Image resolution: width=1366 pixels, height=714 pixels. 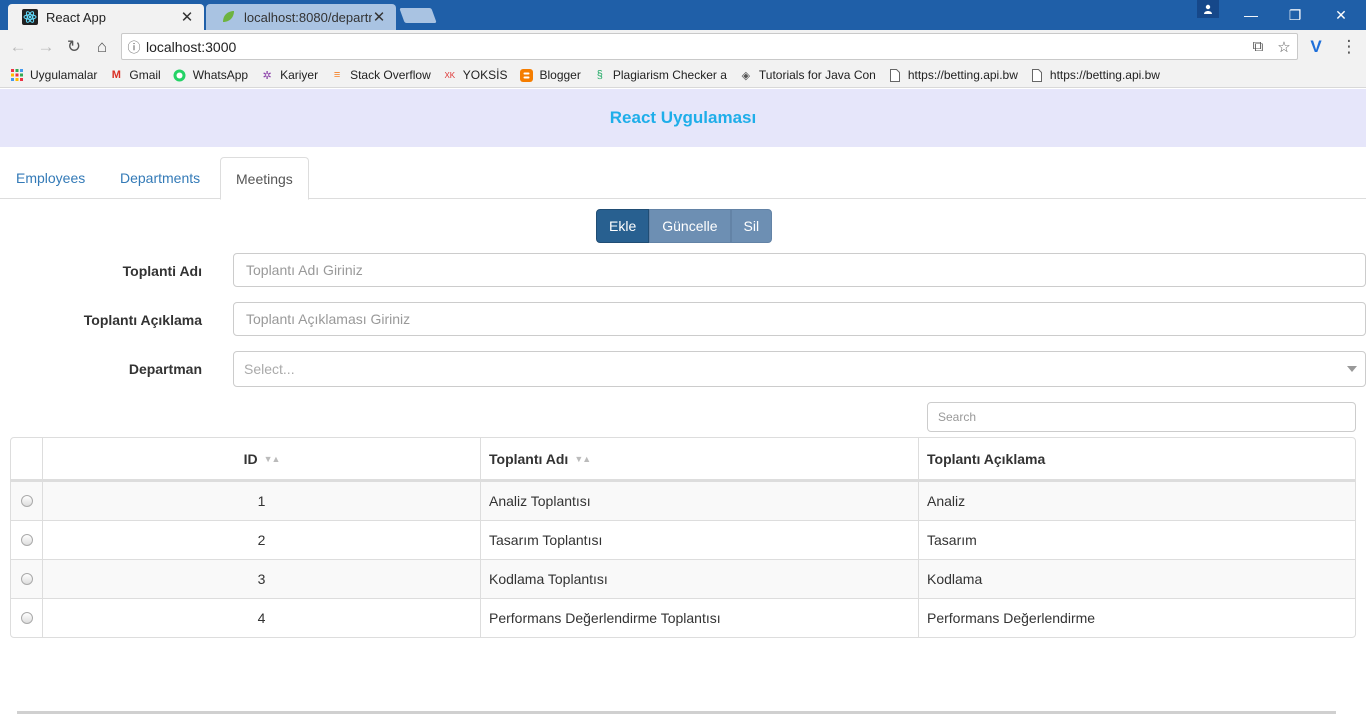 What do you see at coordinates (228, 17) in the screenshot?
I see `spring-leaf-icon` at bounding box center [228, 17].